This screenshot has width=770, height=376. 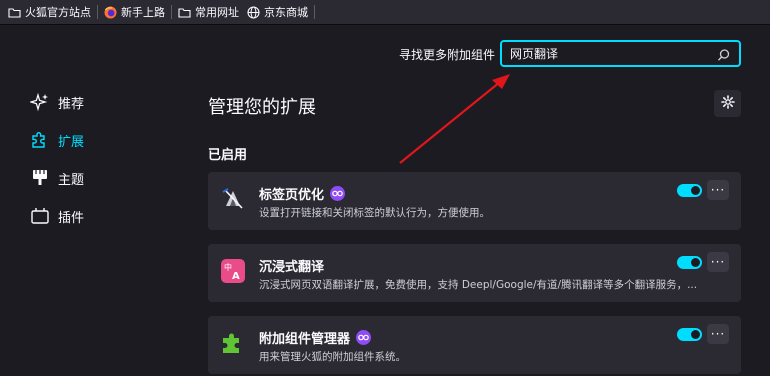 What do you see at coordinates (57, 178) in the screenshot?
I see `nav-item-themes: 主题` at bounding box center [57, 178].